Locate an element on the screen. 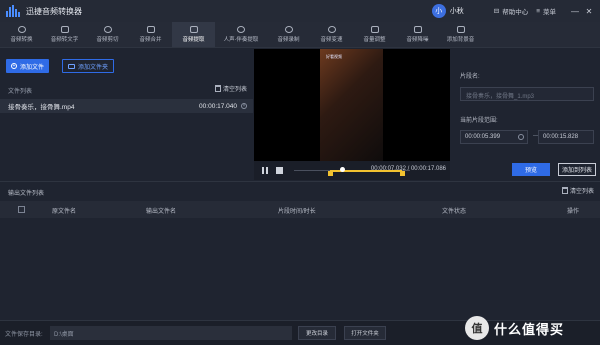 This screenshot has width=600, height=345. plus-icon: + is located at coordinates (14, 66).